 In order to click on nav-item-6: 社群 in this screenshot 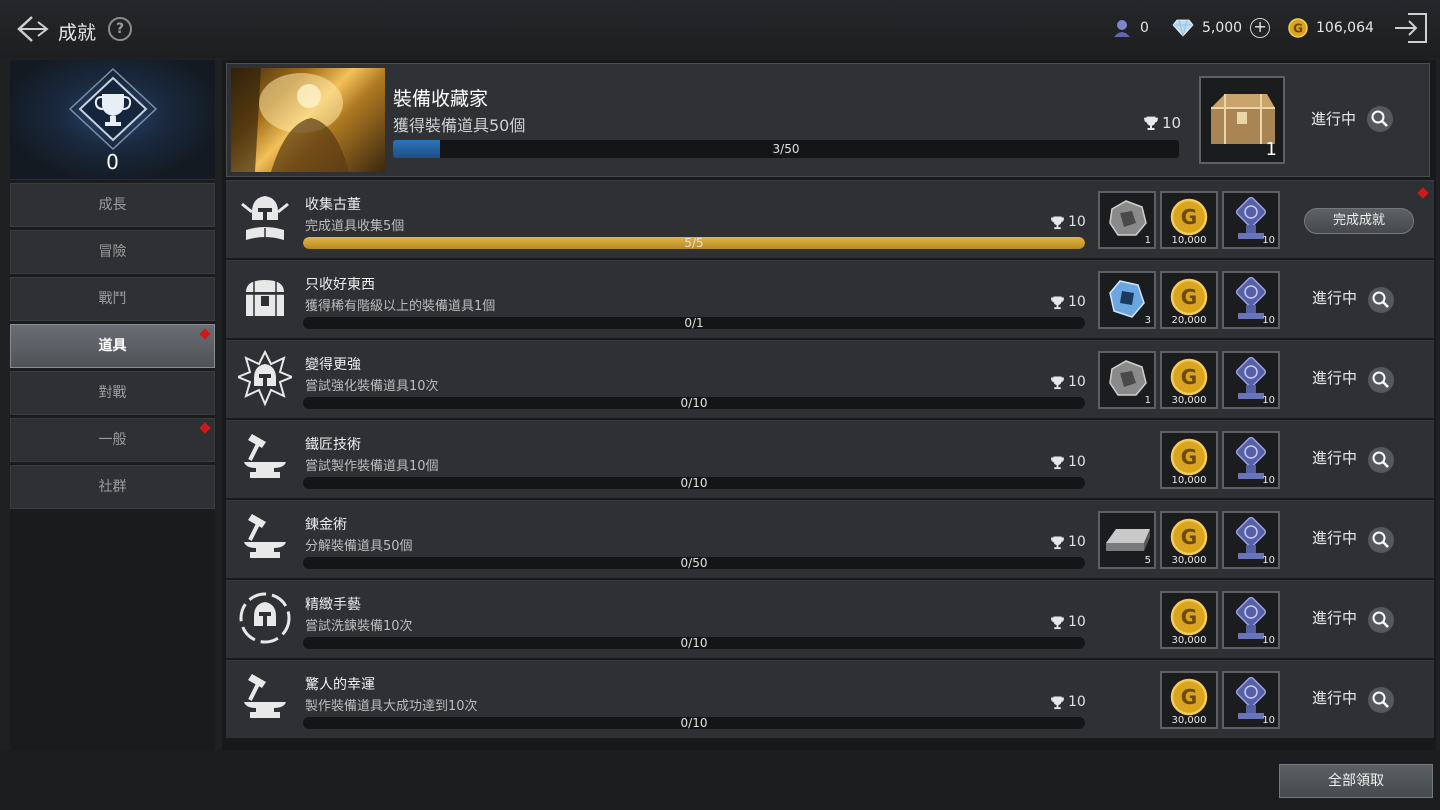, I will do `click(112, 487)`.